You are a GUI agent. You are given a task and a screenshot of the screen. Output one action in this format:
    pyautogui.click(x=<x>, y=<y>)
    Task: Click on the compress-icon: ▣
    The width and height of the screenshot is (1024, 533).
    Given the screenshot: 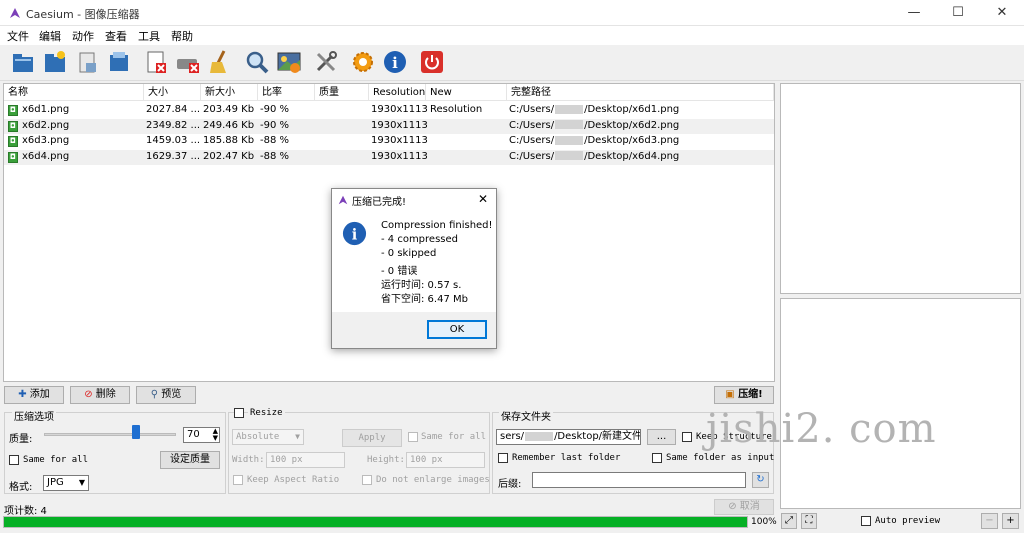 What is the action you would take?
    pyautogui.click(x=732, y=394)
    